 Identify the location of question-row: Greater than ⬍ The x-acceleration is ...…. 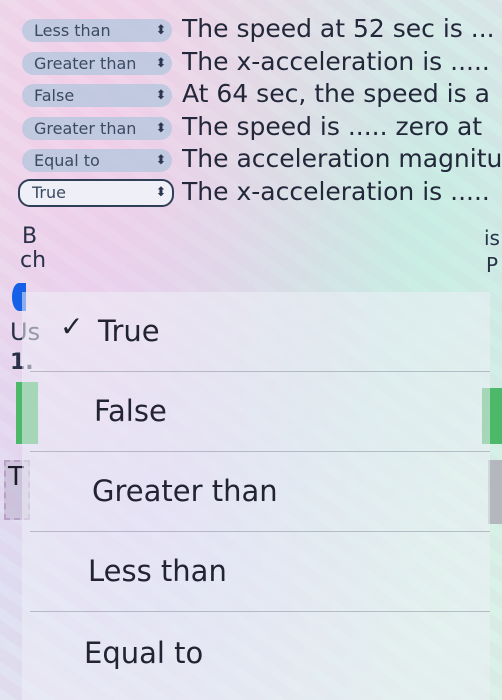
(251, 63).